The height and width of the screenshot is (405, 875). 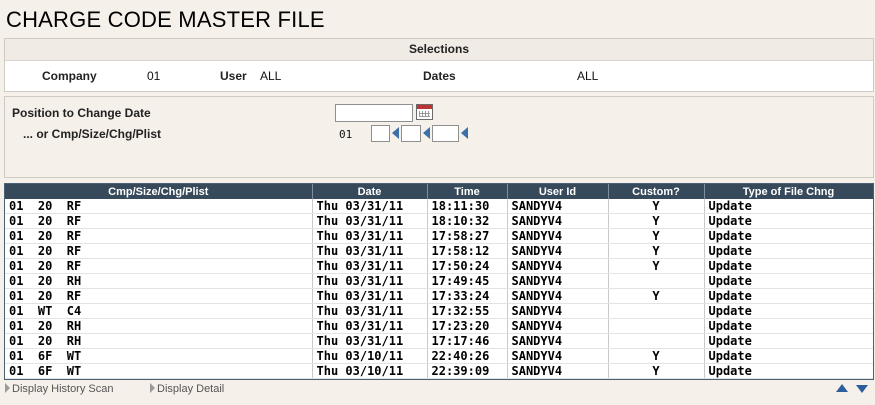 I want to click on time-cell: 17:58:12, so click(x=467, y=251).